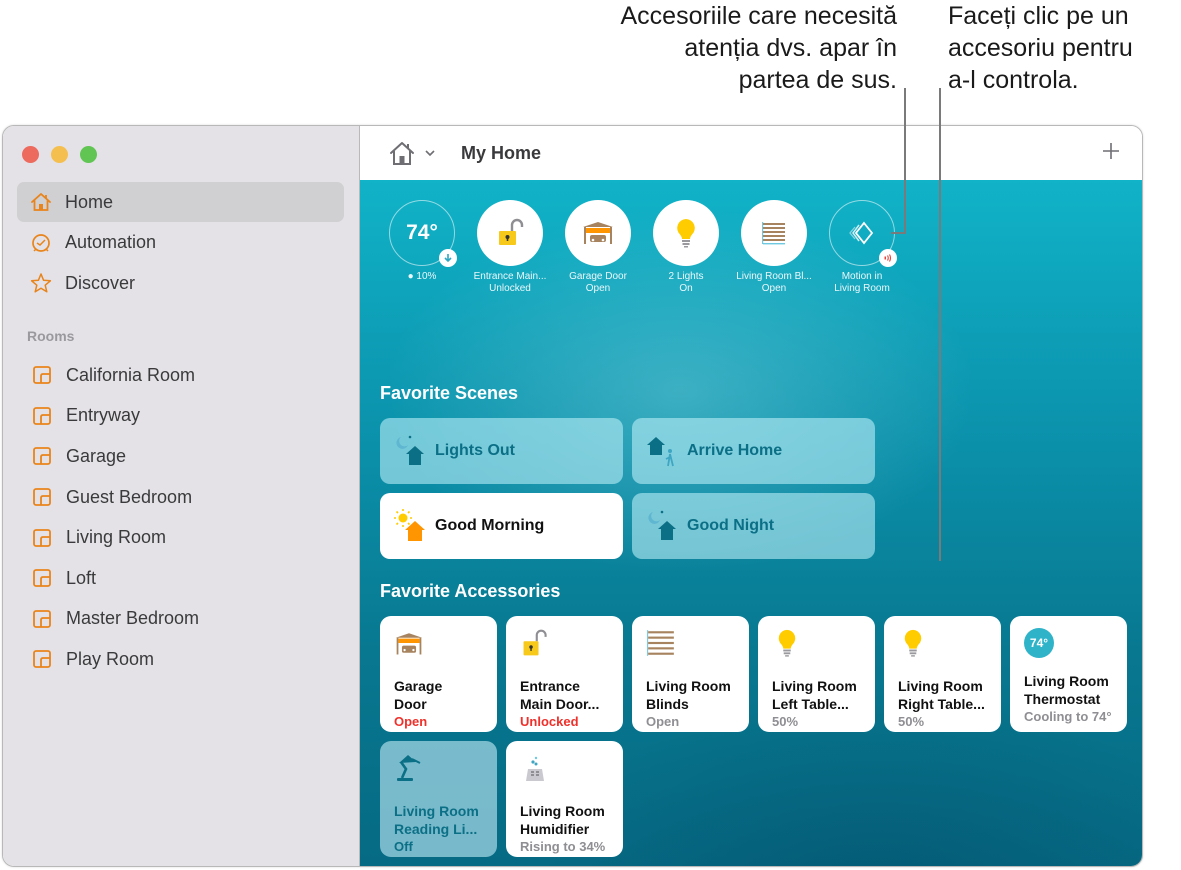  Describe the element at coordinates (180, 537) in the screenshot. I see `sidebar-item-room: Living Room` at that location.